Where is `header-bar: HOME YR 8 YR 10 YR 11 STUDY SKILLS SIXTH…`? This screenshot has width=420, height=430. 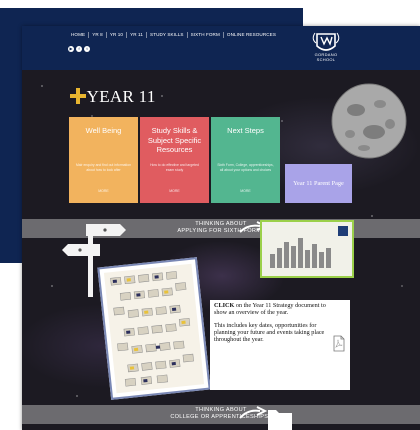
header-bar: HOME YR 8 YR 10 YR 11 STUDY SKILLS SIXTH… is located at coordinates (221, 48).